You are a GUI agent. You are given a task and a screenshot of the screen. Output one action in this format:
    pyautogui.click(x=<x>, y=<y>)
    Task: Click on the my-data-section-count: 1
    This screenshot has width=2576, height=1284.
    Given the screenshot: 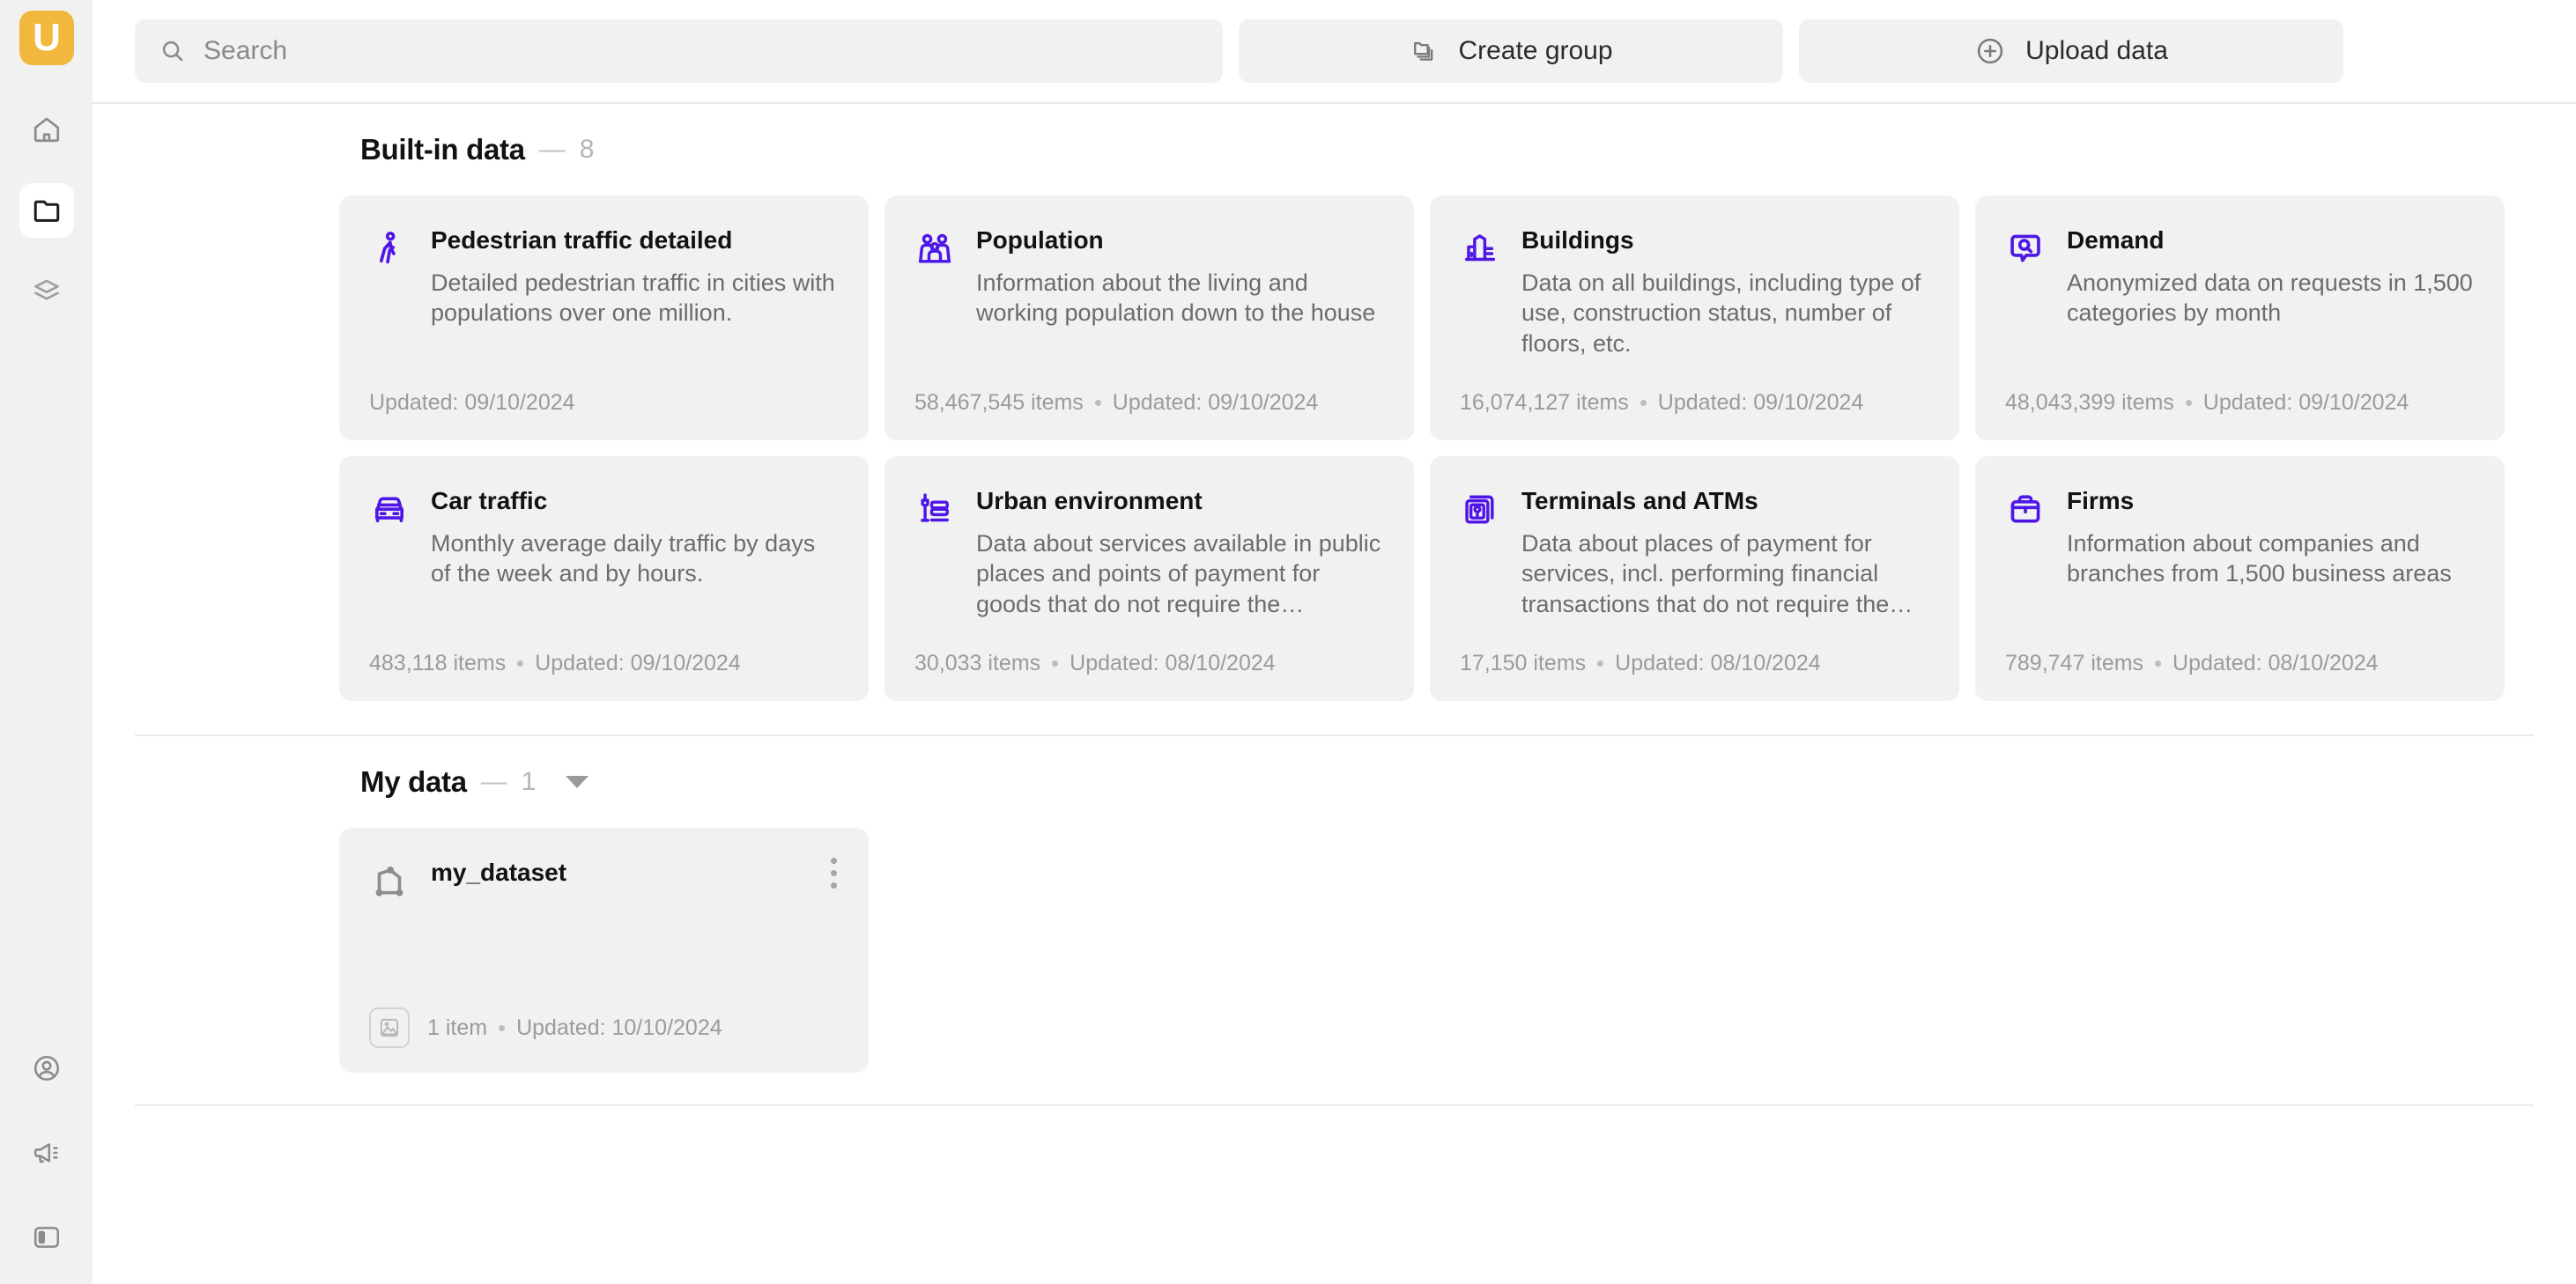 What is the action you would take?
    pyautogui.click(x=529, y=781)
    